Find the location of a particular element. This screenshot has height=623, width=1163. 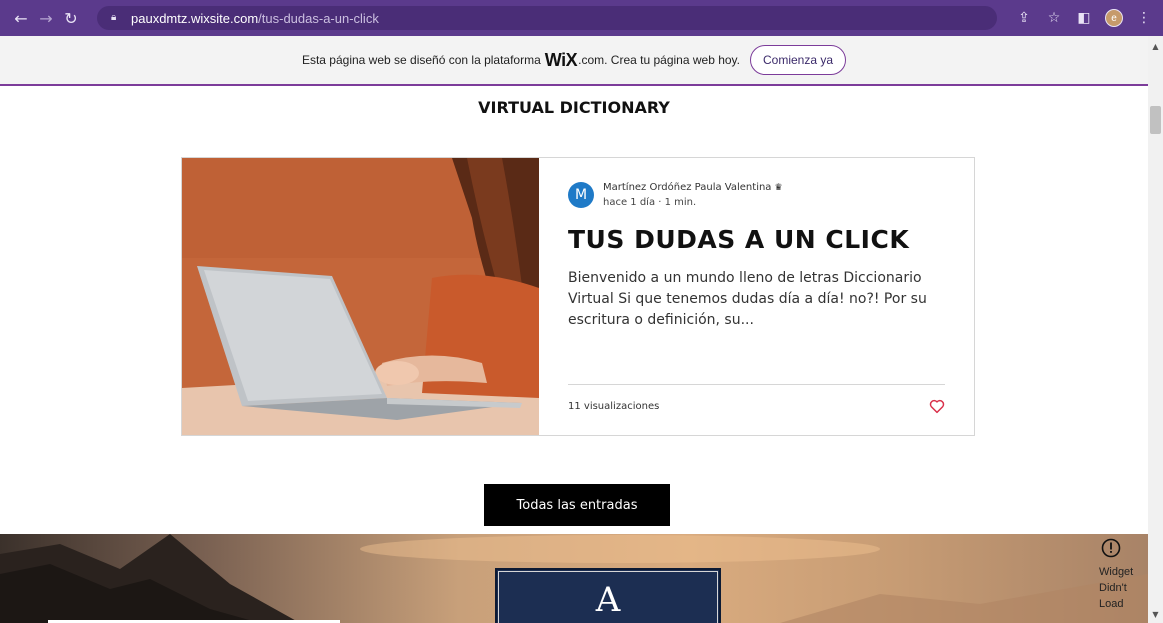

author-avatar: M is located at coordinates (581, 195).